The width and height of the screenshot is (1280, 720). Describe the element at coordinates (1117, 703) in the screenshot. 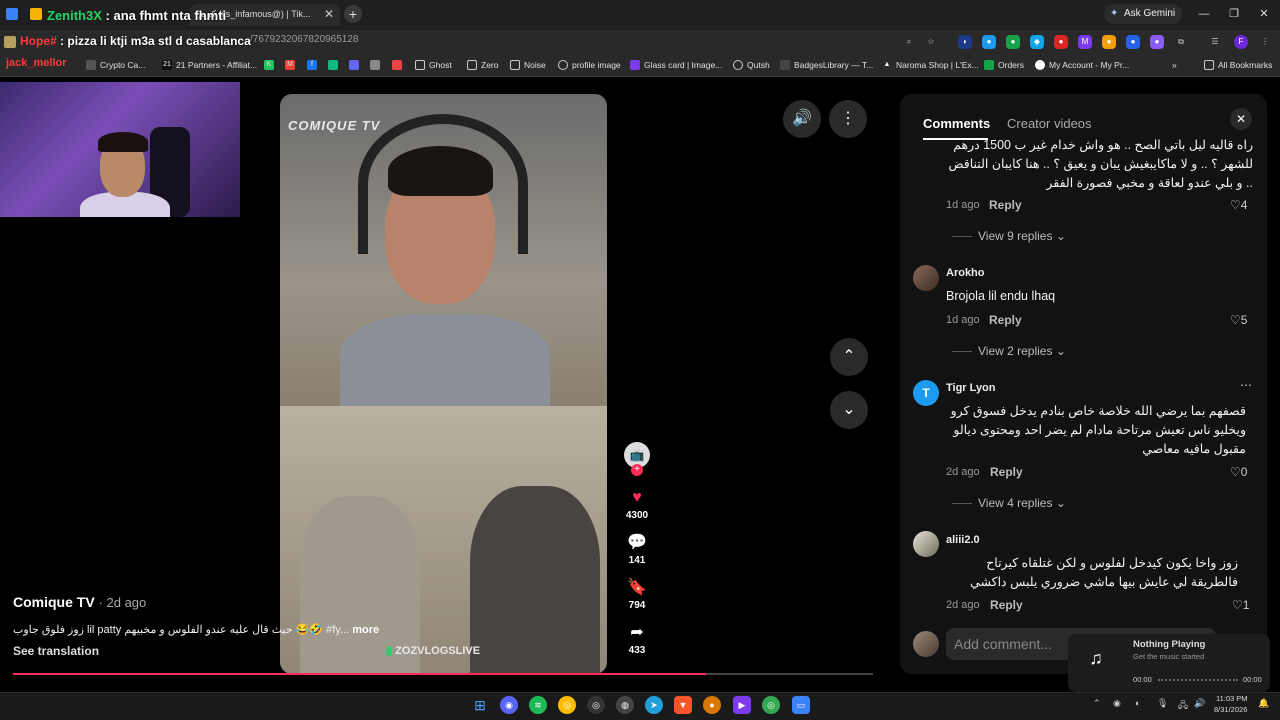

I see `tray-icon: ◉` at that location.